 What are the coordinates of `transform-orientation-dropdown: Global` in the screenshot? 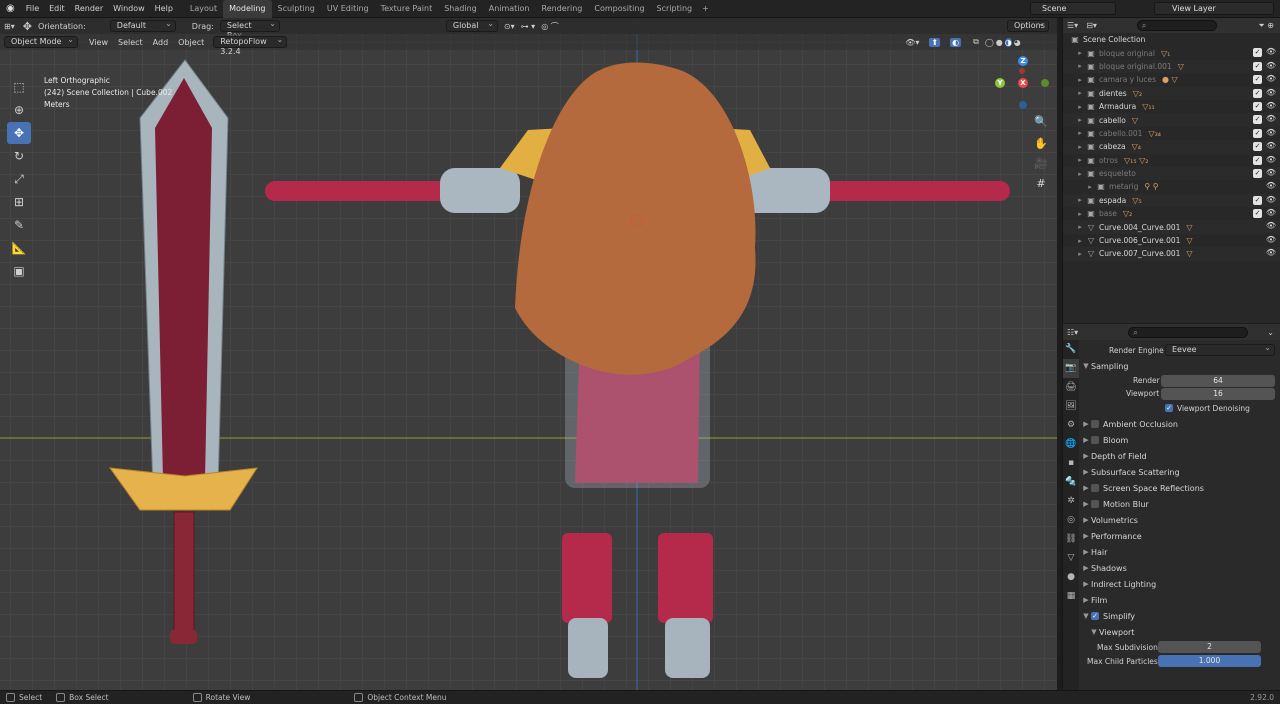 It's located at (471, 25).